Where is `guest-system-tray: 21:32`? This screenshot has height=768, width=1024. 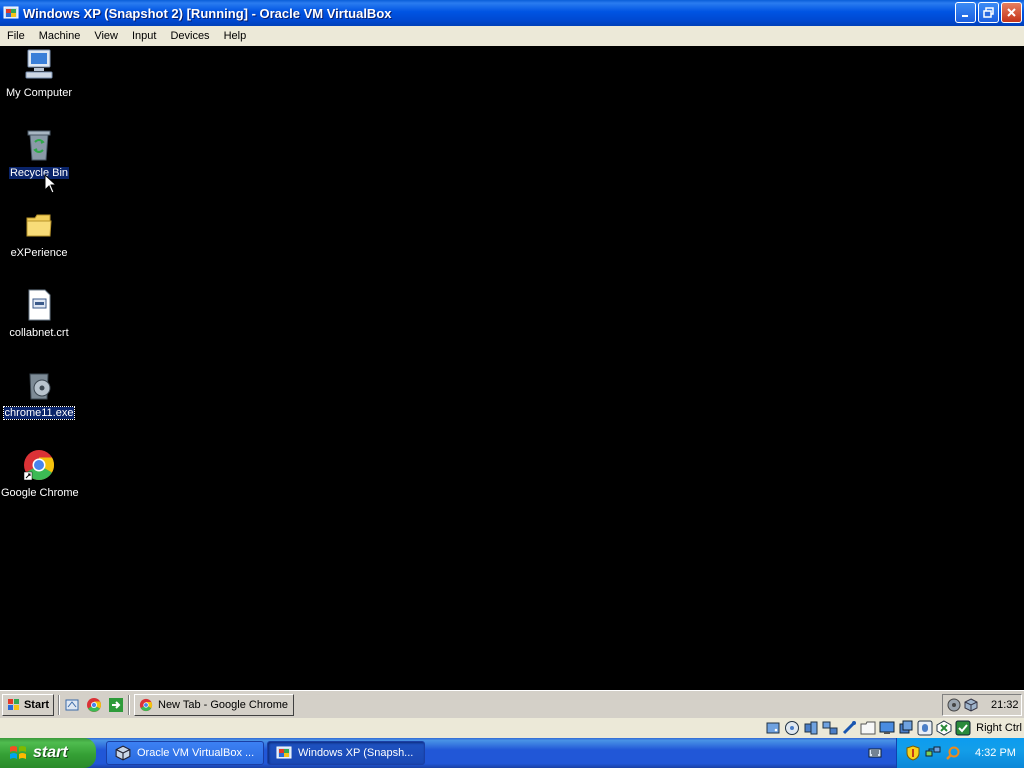 guest-system-tray: 21:32 is located at coordinates (982, 705).